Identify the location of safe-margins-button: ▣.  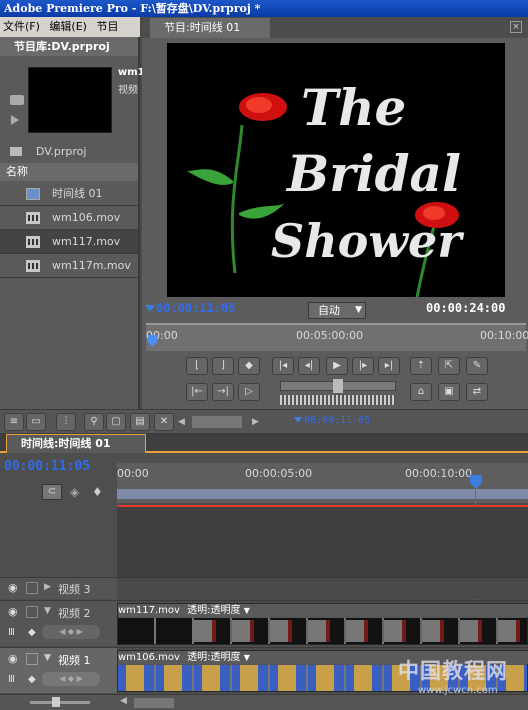
(449, 392).